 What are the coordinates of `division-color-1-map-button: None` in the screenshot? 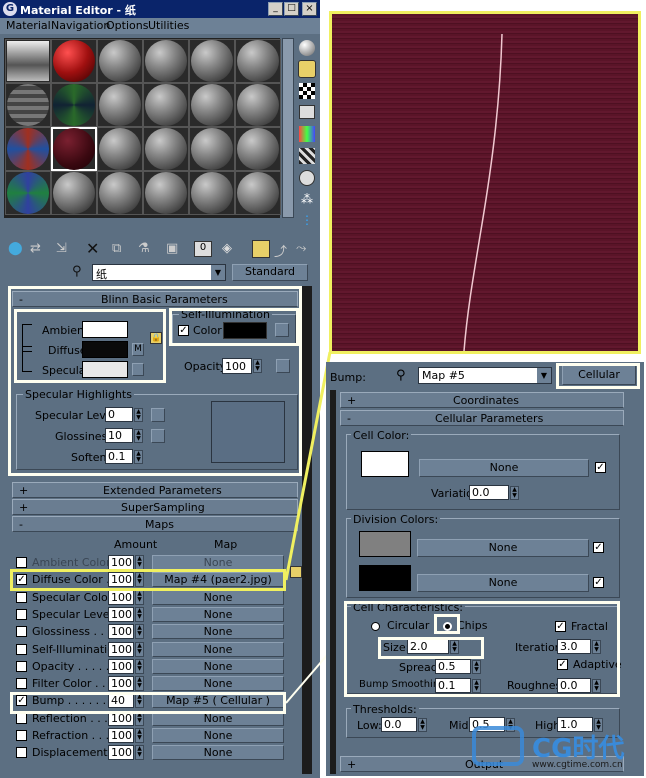 It's located at (503, 548).